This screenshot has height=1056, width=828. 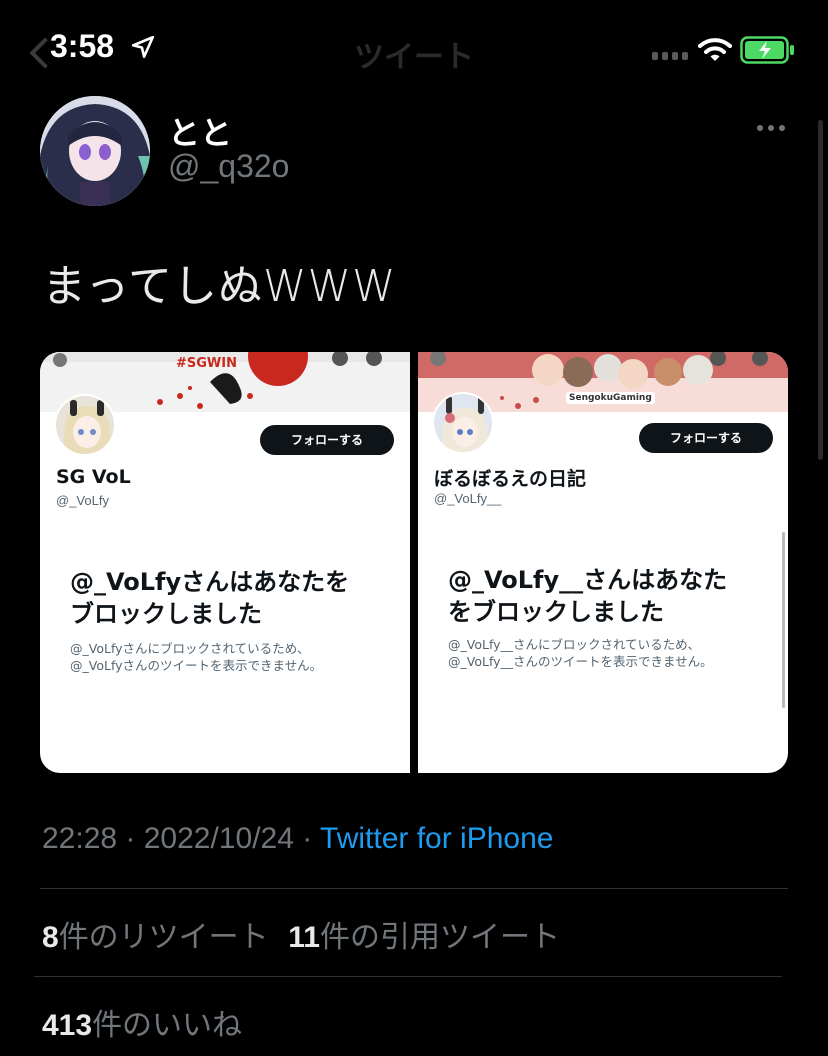 I want to click on tweet-time: 22:28, so click(x=80, y=838).